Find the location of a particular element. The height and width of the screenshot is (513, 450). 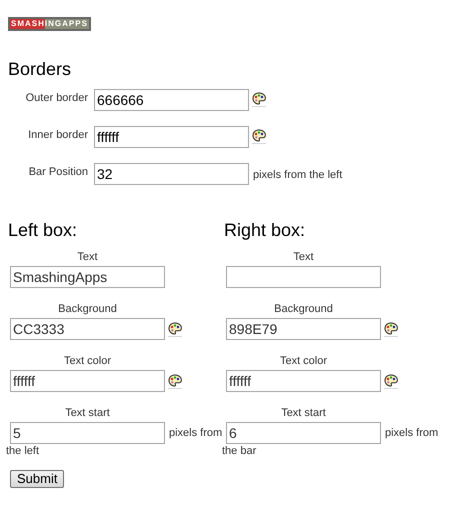

input-field: SmashingApps is located at coordinates (87, 277).